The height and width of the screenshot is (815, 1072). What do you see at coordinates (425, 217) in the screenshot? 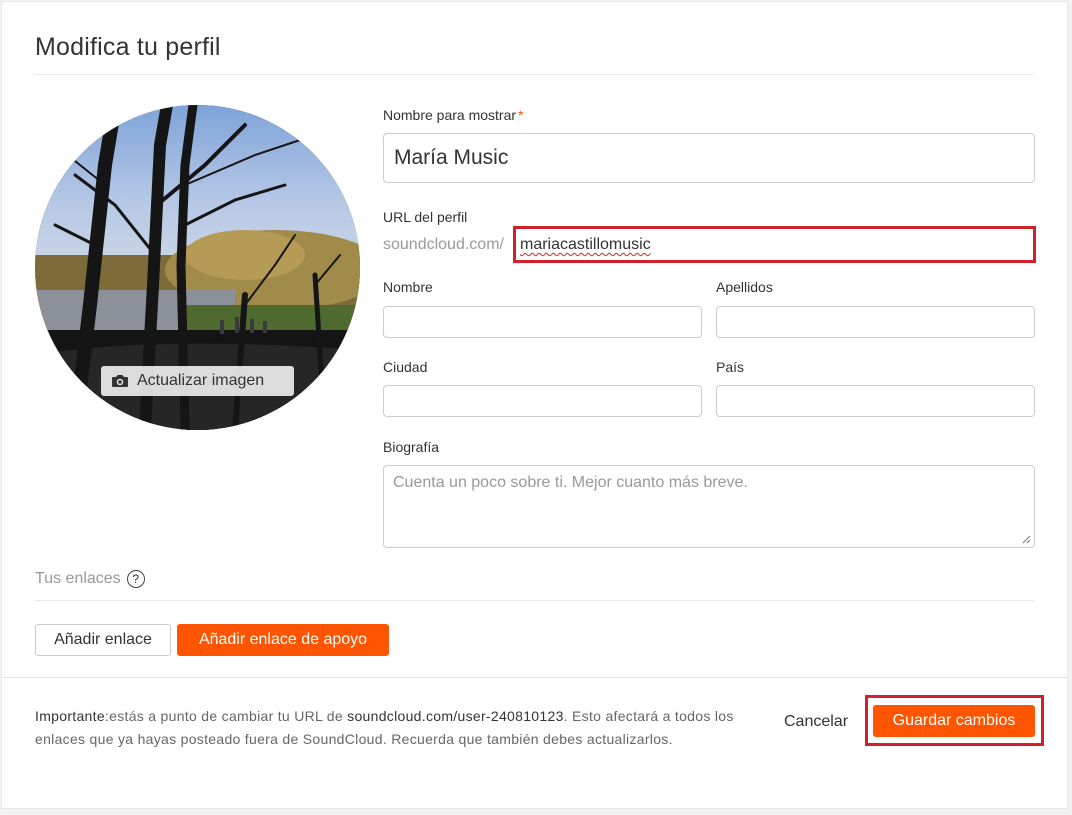
I see `profile-url-label: URL del perfil` at bounding box center [425, 217].